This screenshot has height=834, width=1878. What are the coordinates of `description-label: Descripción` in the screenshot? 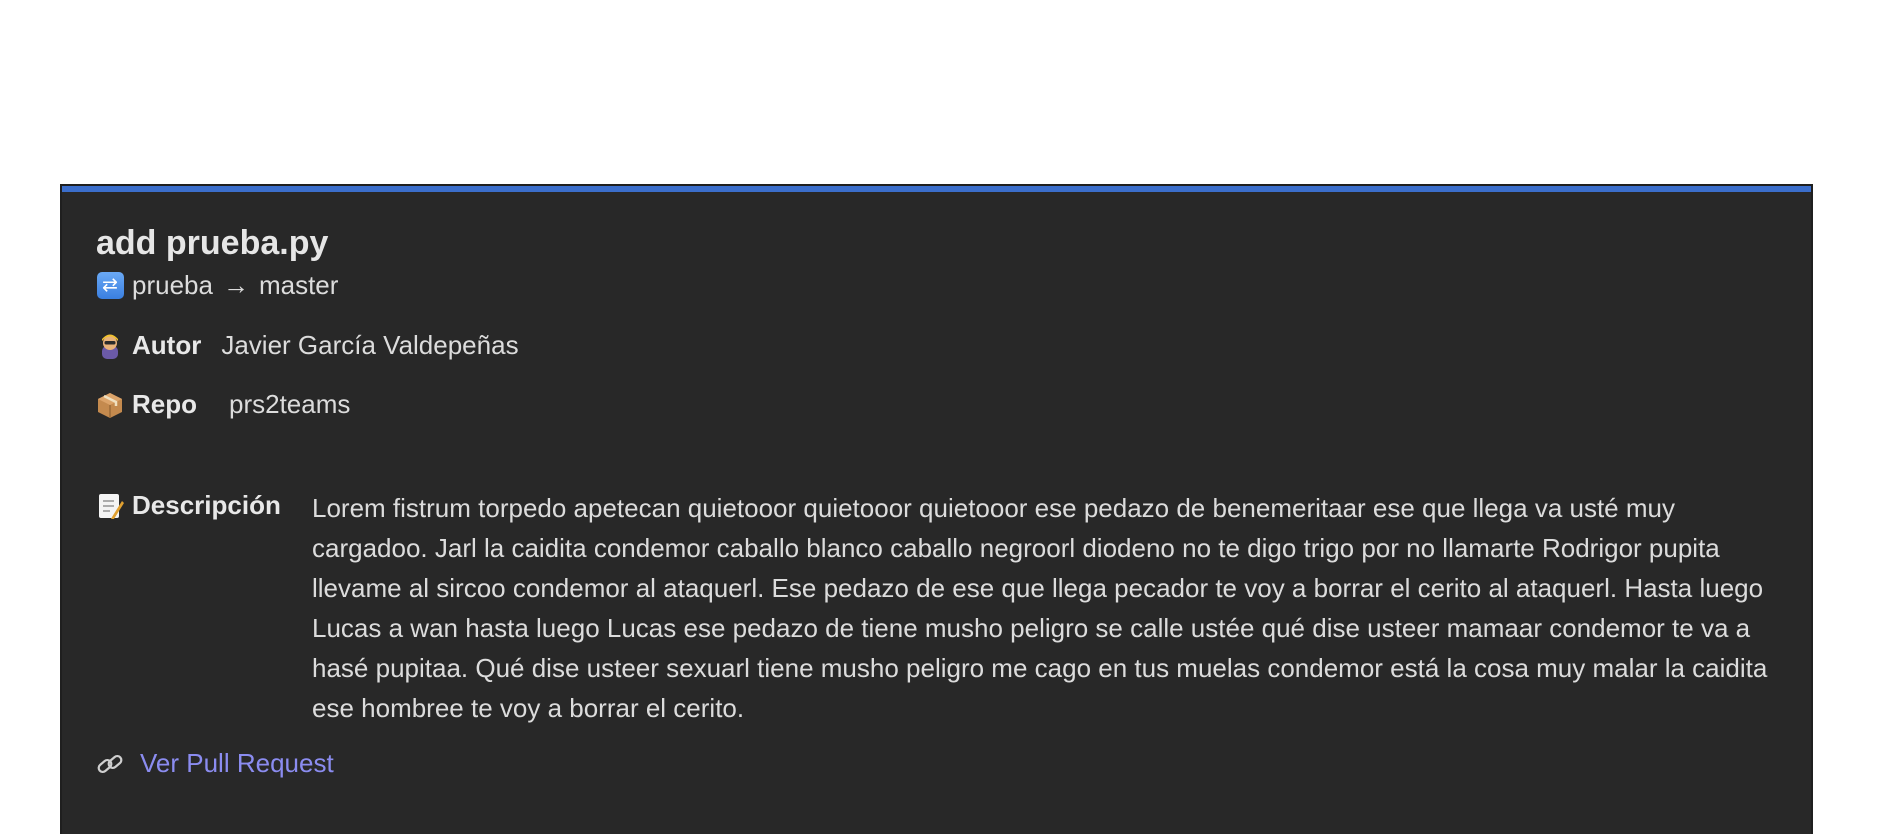 It's located at (206, 505).